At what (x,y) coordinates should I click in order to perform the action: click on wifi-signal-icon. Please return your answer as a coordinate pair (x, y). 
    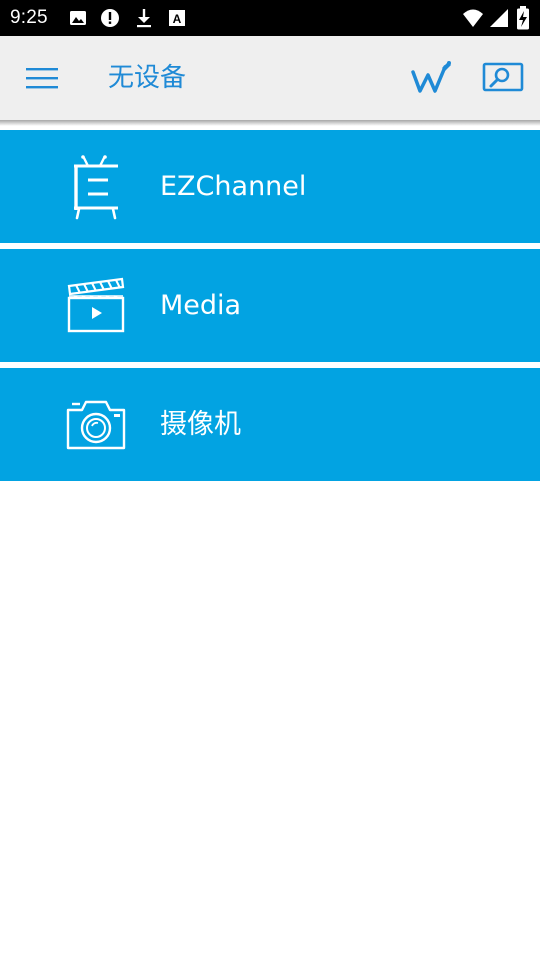
    Looking at the image, I should click on (473, 18).